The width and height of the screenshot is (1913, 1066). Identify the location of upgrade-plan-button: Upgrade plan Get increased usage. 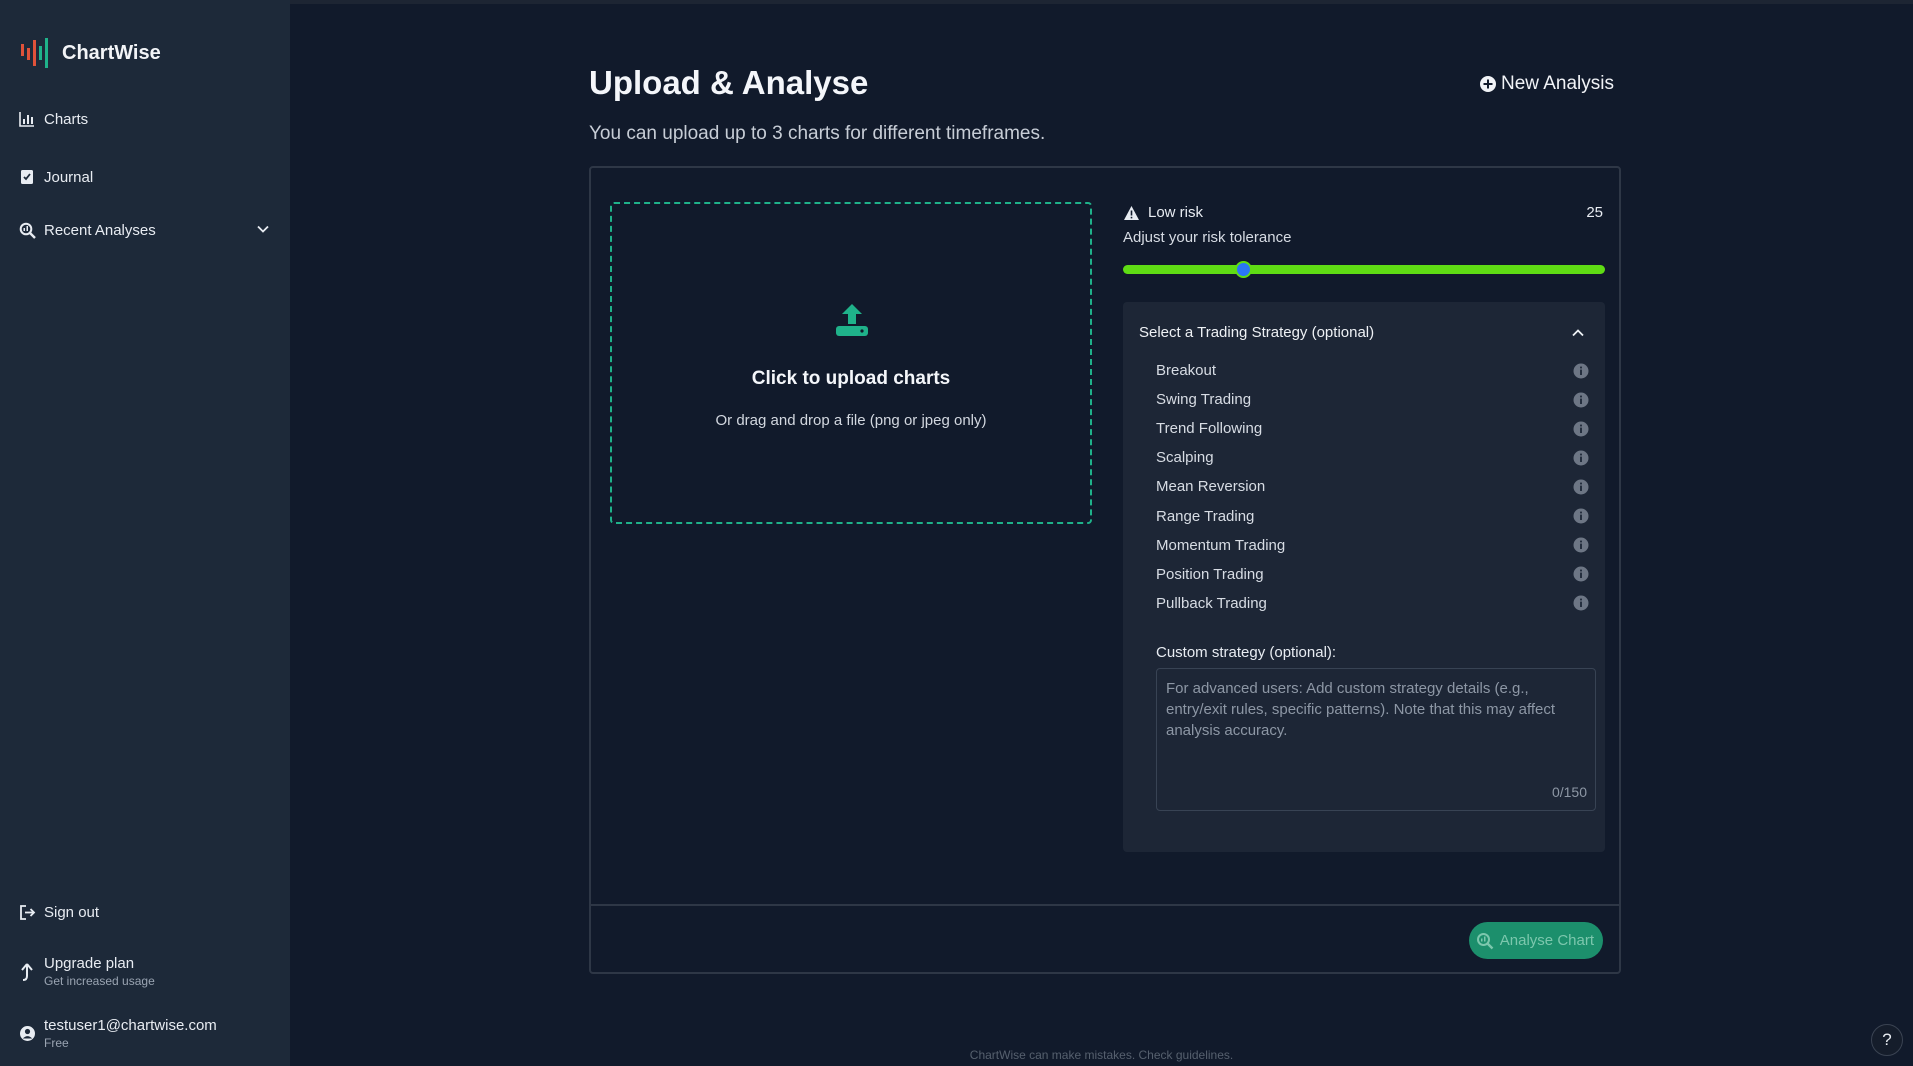
(86, 971).